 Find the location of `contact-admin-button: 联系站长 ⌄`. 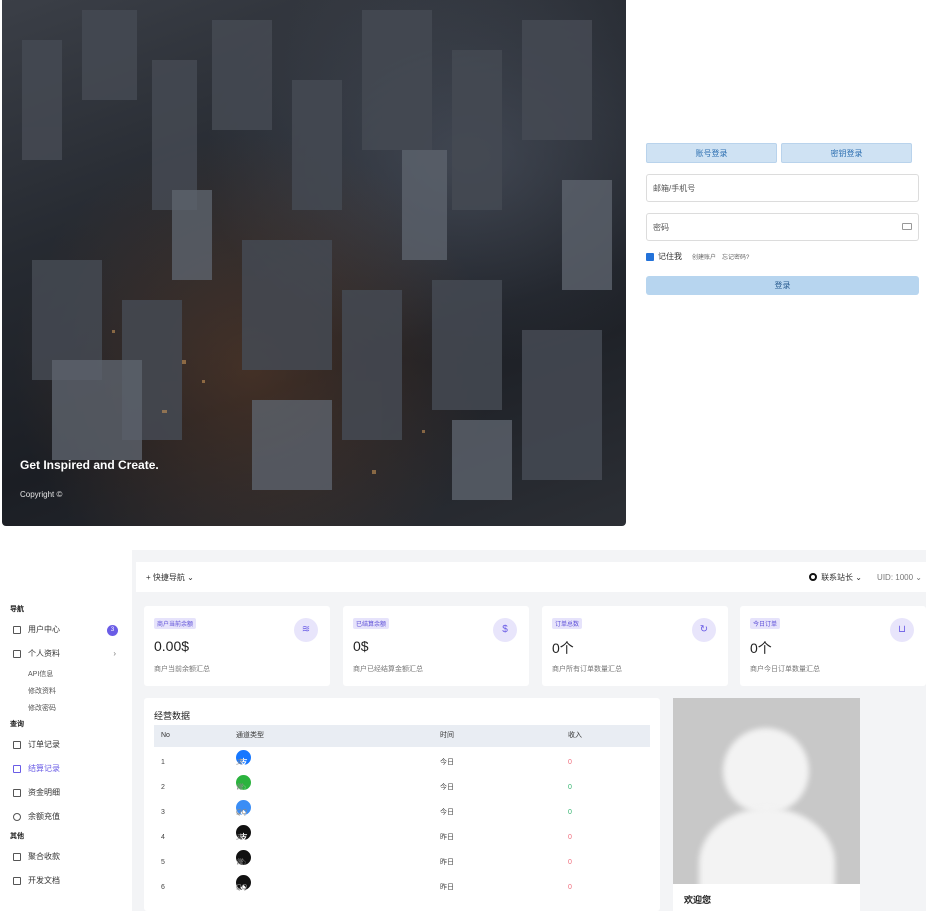

contact-admin-button: 联系站长 ⌄ is located at coordinates (835, 577).